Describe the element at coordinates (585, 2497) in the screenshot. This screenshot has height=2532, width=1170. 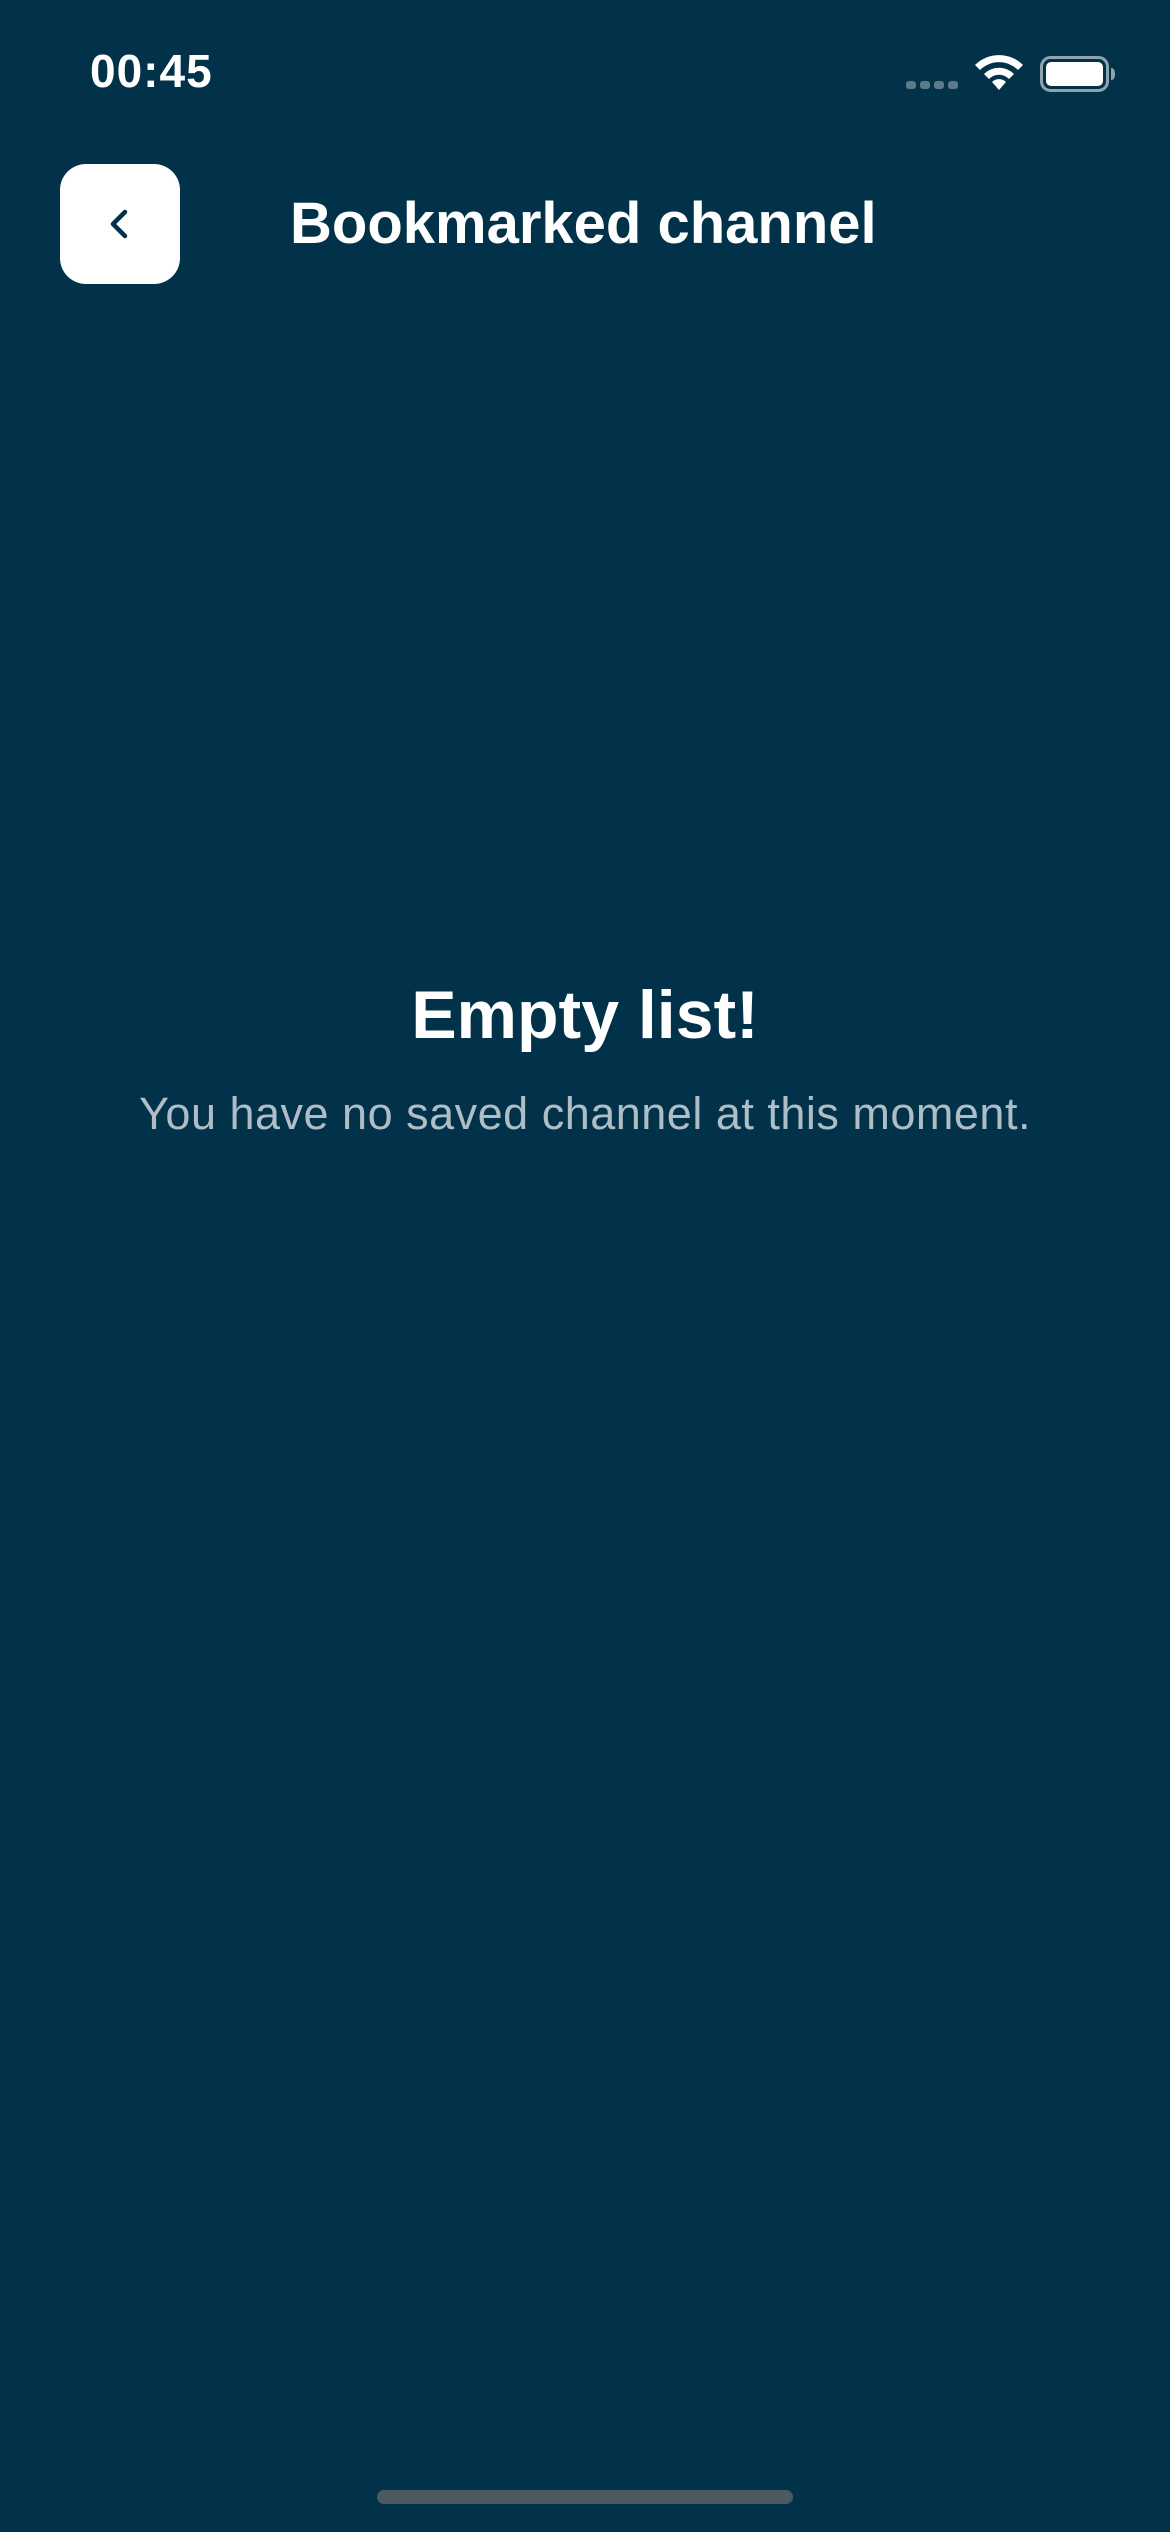
I see `home-indicator` at that location.